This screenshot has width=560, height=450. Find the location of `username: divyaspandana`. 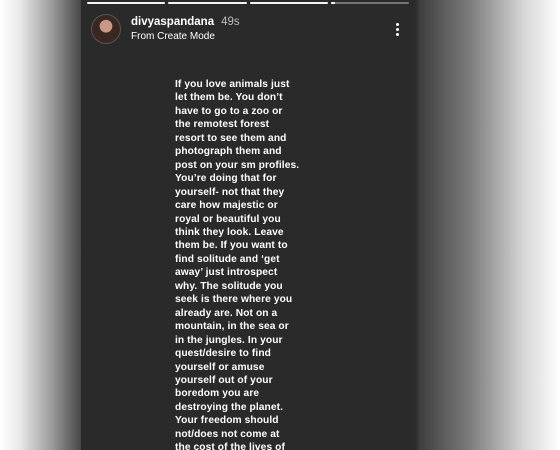

username: divyaspandana is located at coordinates (172, 22).